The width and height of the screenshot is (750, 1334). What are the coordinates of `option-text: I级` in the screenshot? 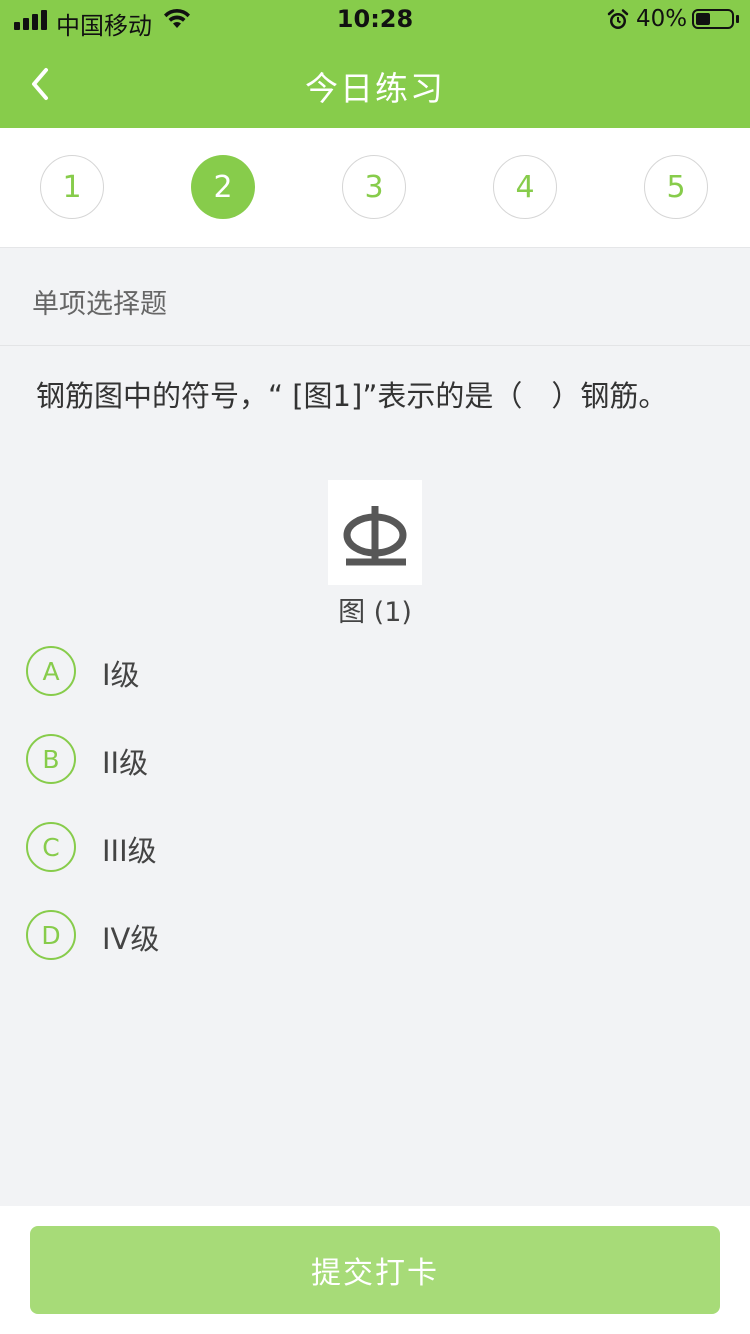 It's located at (121, 675).